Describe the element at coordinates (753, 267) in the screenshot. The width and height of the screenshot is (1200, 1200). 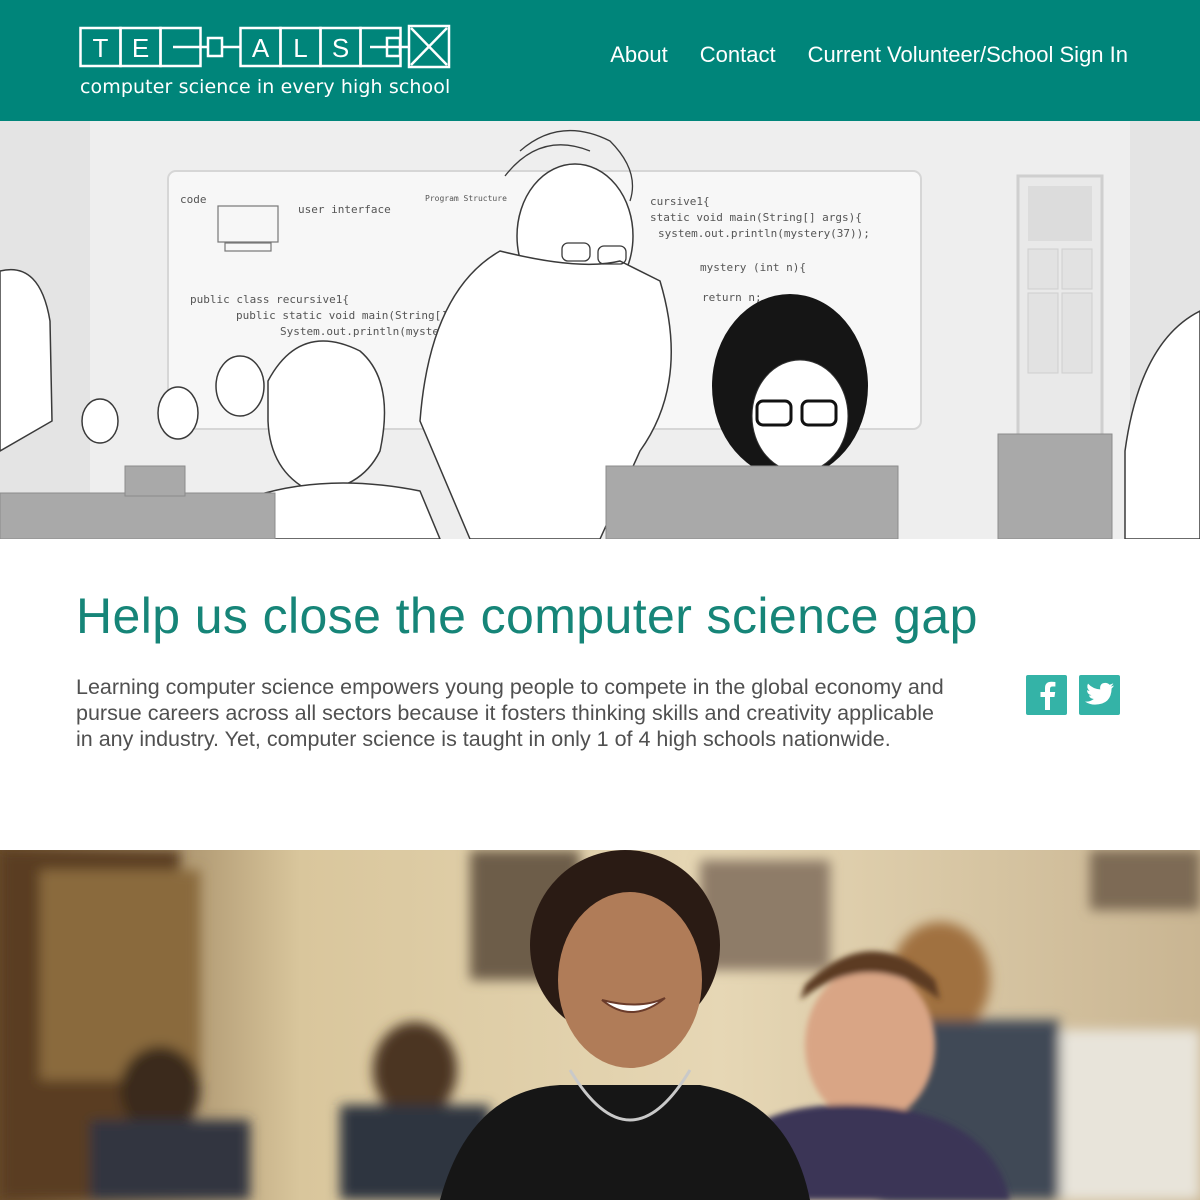
I see `board-code-4: mystery (int n){` at that location.